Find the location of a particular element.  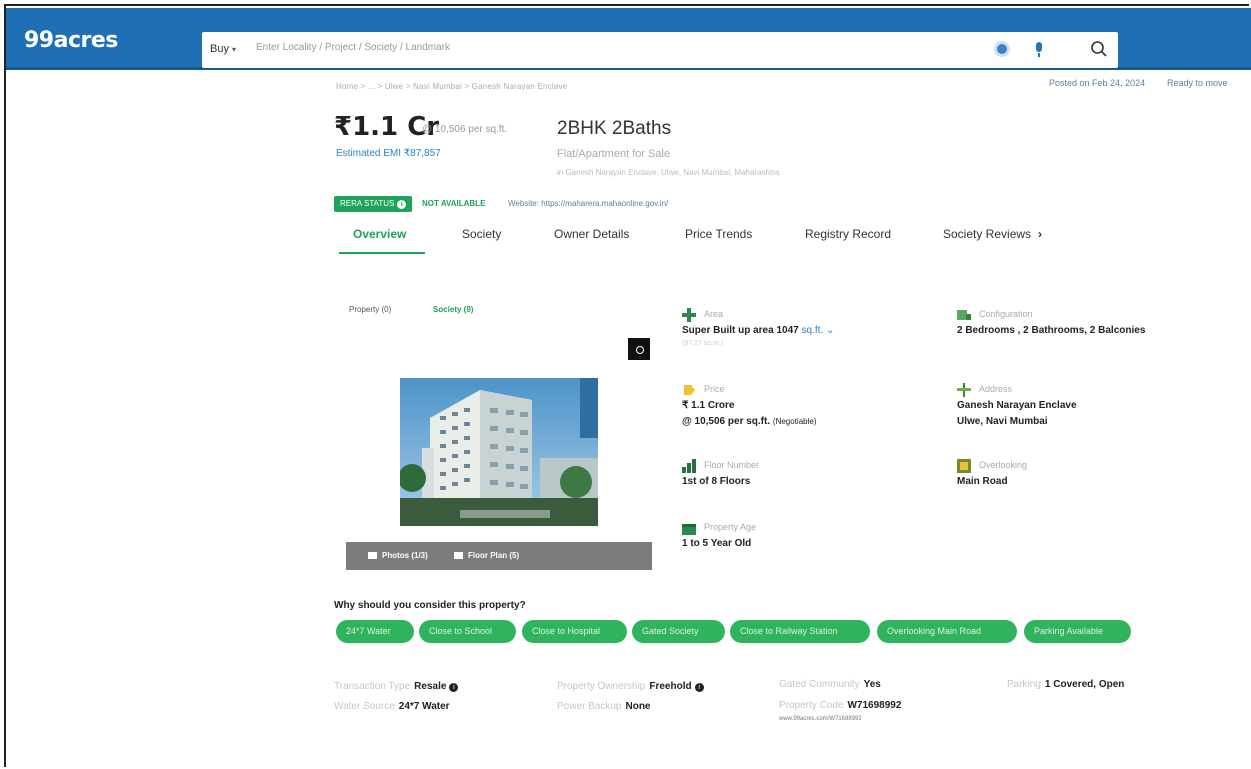

attr-value: W71698992 is located at coordinates (874, 705).